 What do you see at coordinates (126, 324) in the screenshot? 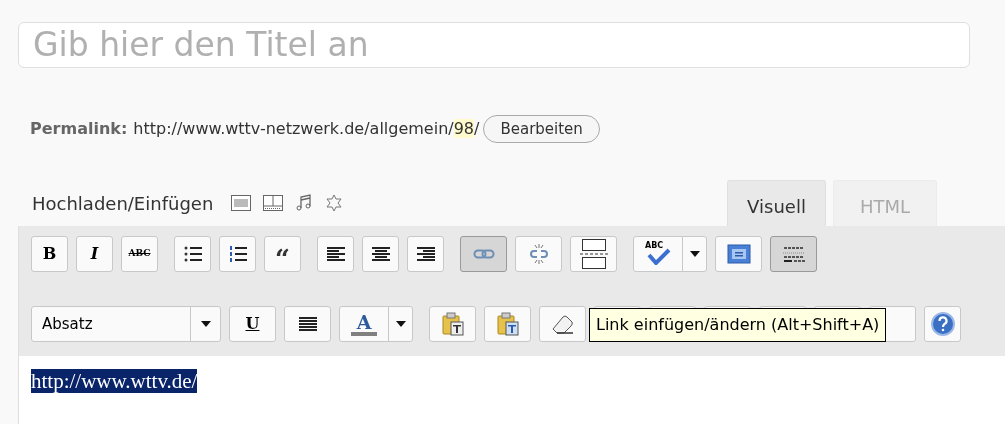
I see `format-select: Absatz` at bounding box center [126, 324].